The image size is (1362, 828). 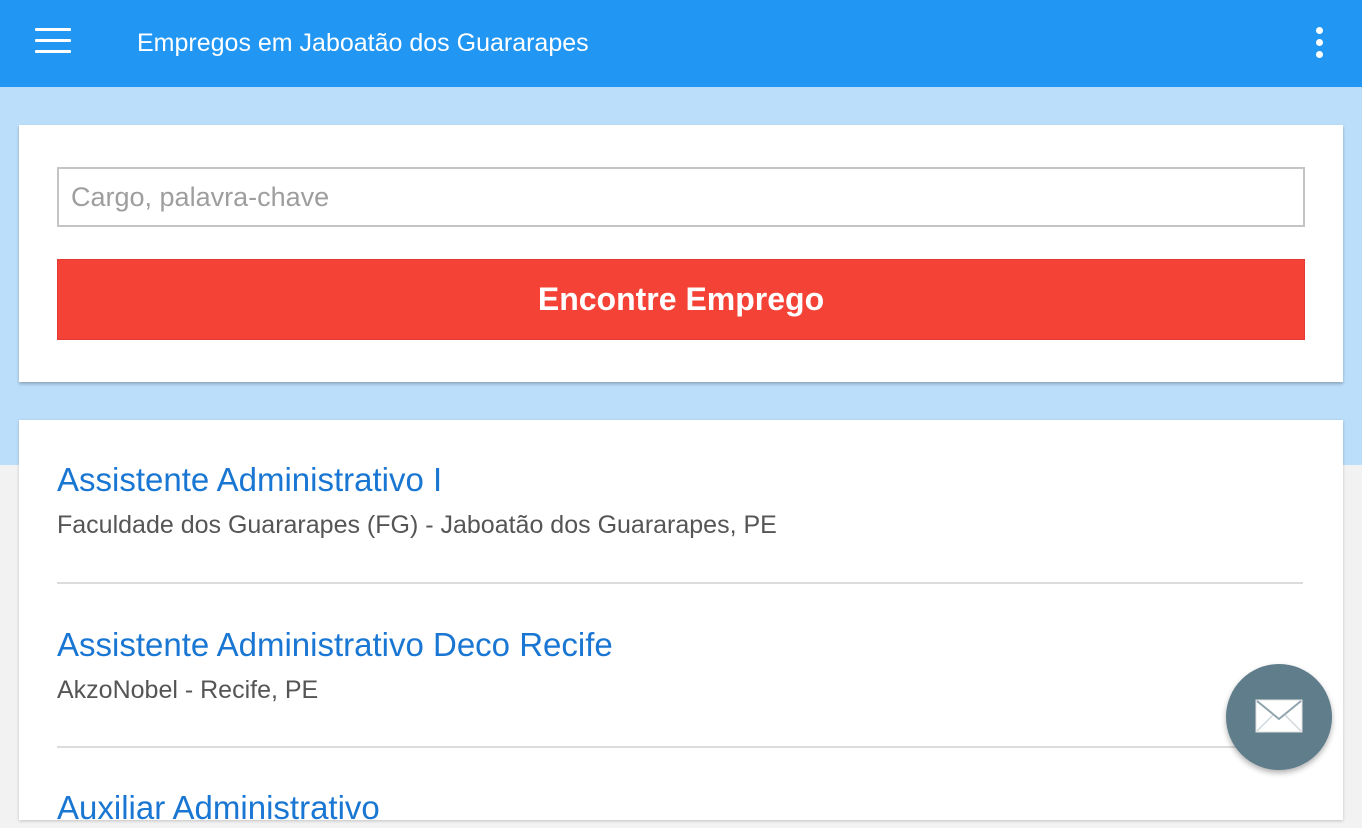 I want to click on job-title: Assistente Administrativo Deco Recife, so click(x=680, y=645).